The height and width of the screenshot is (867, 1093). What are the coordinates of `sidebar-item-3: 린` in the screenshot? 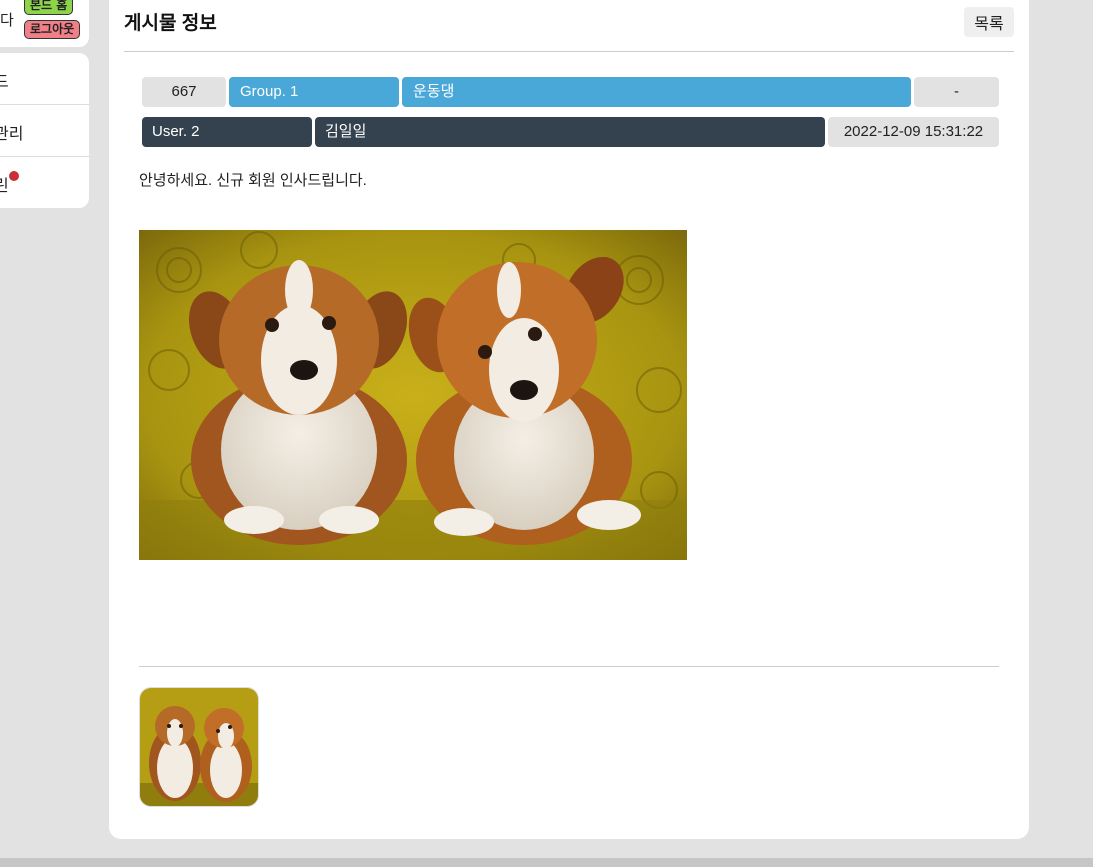 It's located at (44, 183).